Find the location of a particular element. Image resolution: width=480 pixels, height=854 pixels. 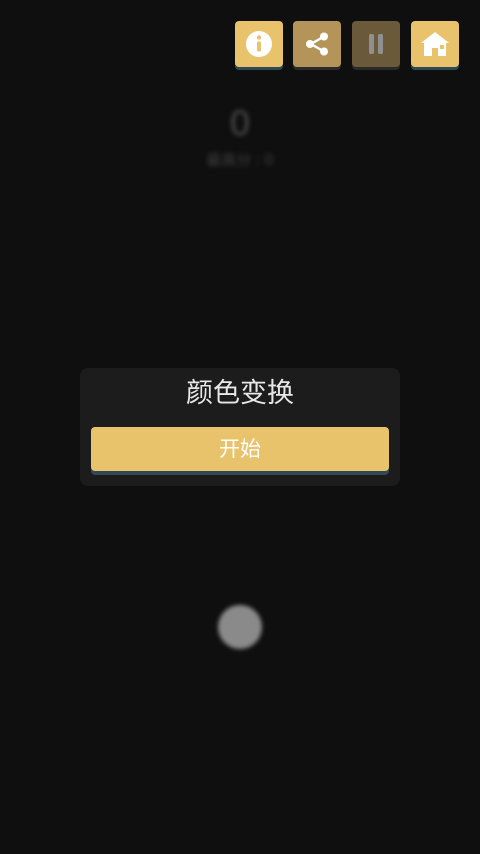

info-button is located at coordinates (259, 44).